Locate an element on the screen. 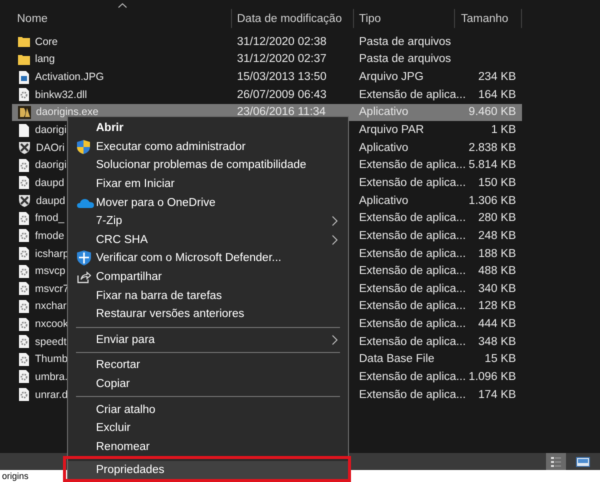 The height and width of the screenshot is (482, 600). window-icon is located at coordinates (583, 462).